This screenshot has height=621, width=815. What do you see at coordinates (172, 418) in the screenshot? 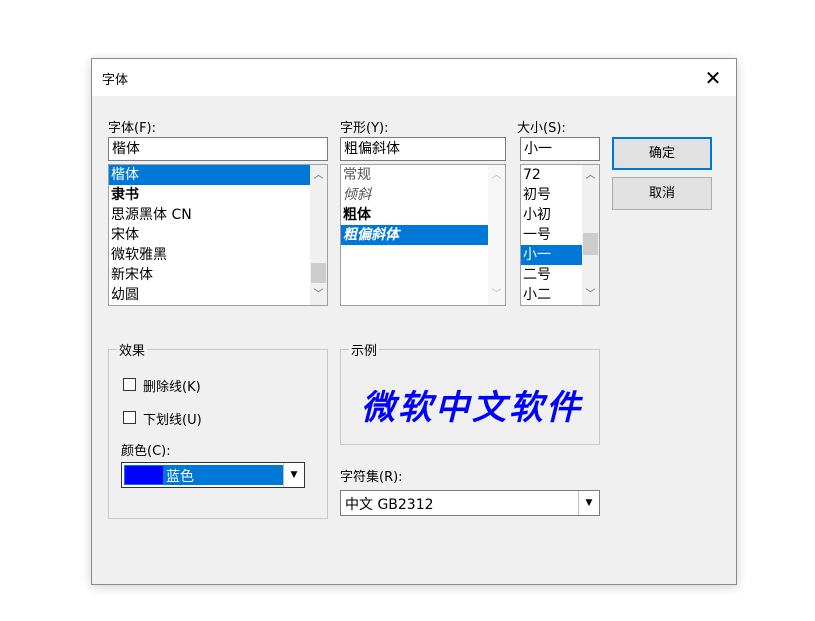
I see `underline-label: 下划线(U)` at bounding box center [172, 418].